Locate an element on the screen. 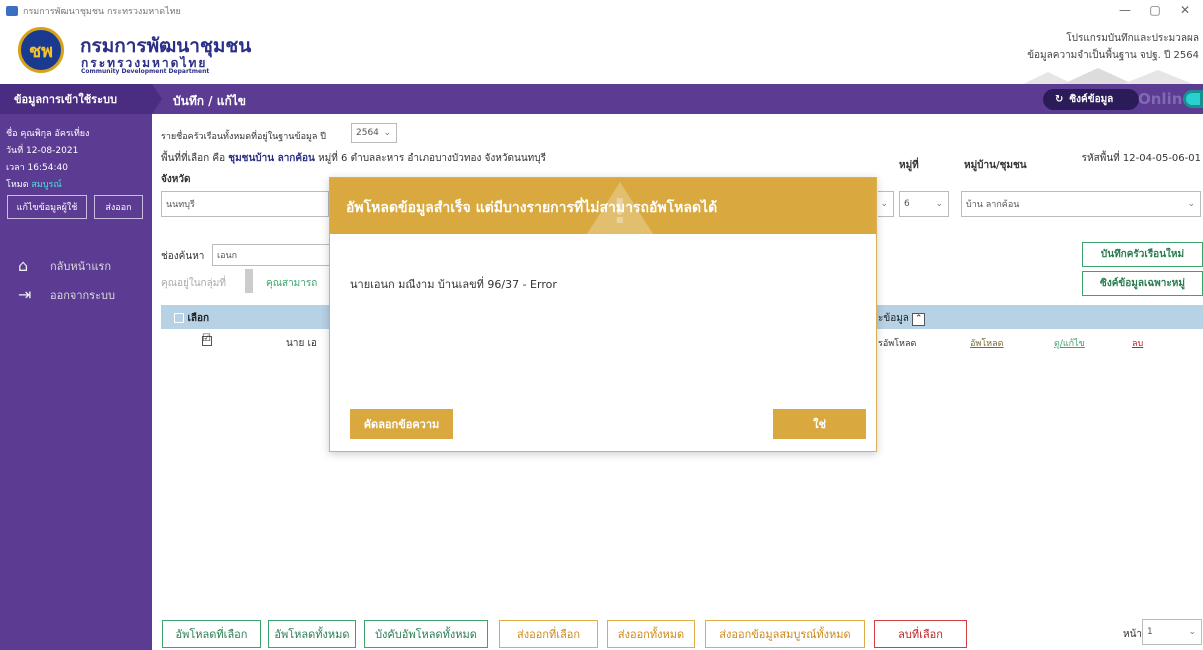 The height and width of the screenshot is (650, 1203). export-button: ส่งออก is located at coordinates (118, 207).